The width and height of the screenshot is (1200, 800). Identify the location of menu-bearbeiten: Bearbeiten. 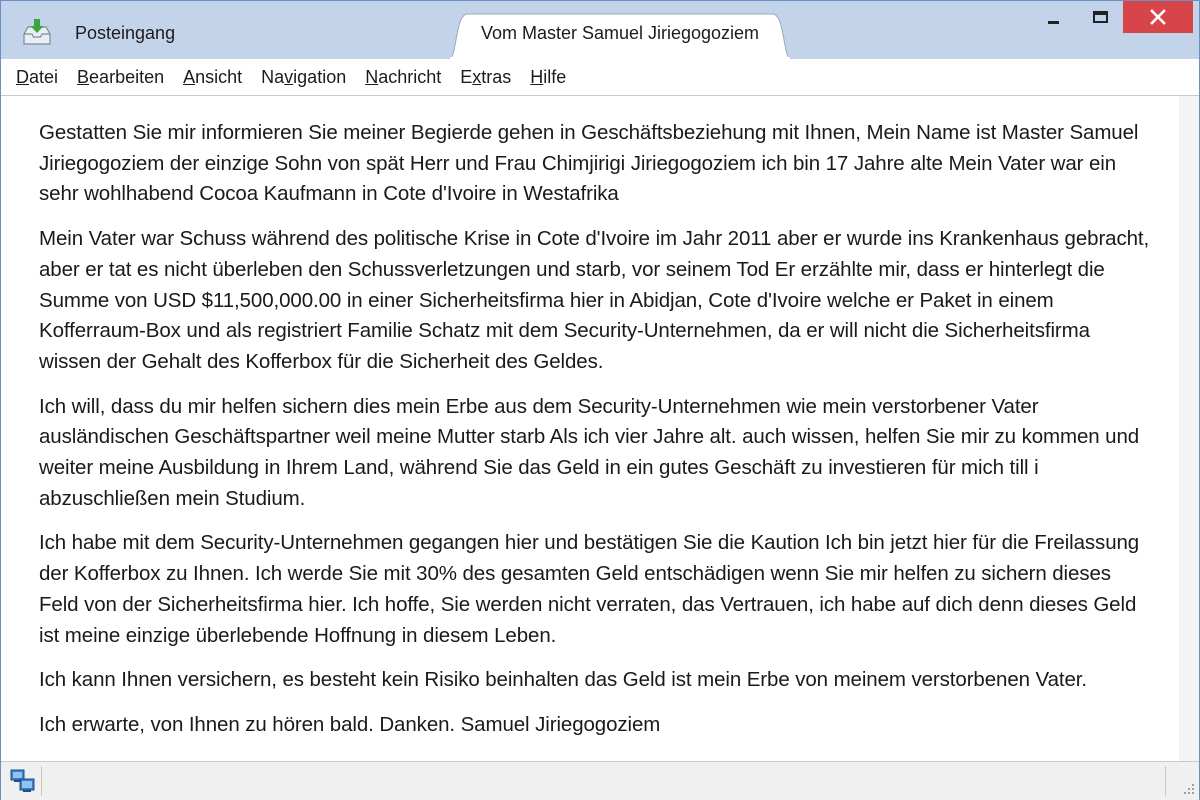
(120, 77).